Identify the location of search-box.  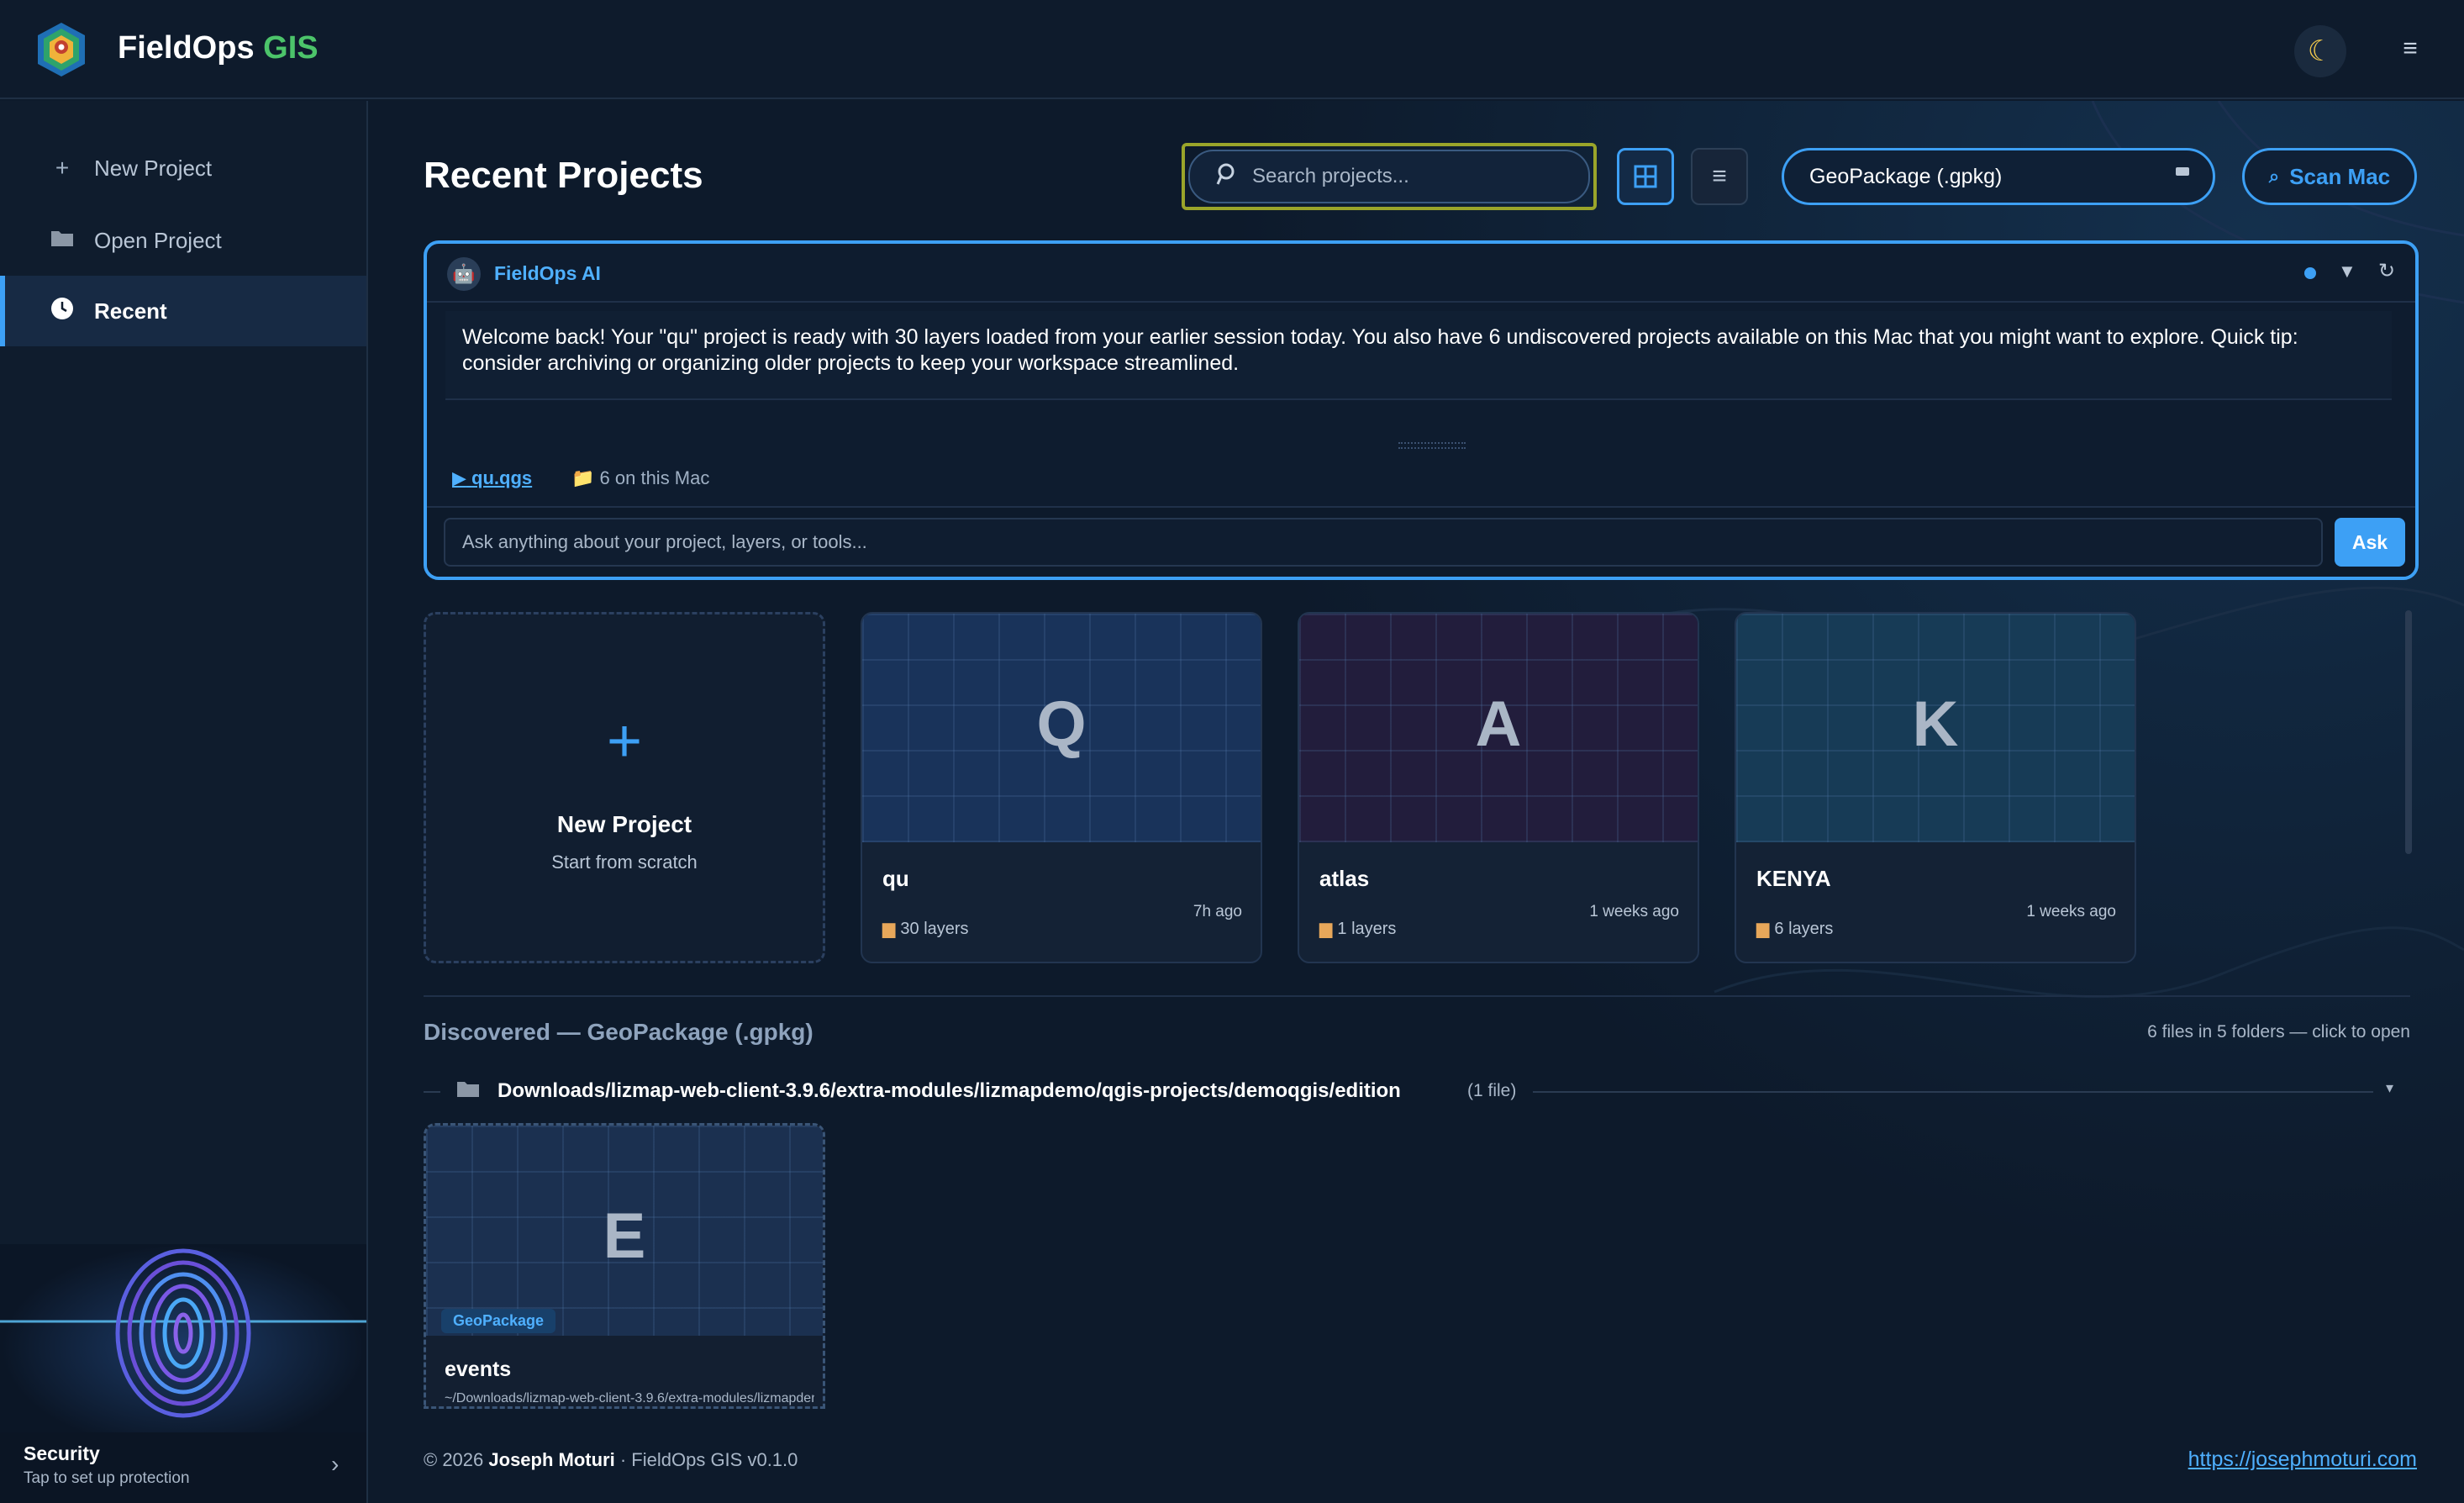
(1389, 176).